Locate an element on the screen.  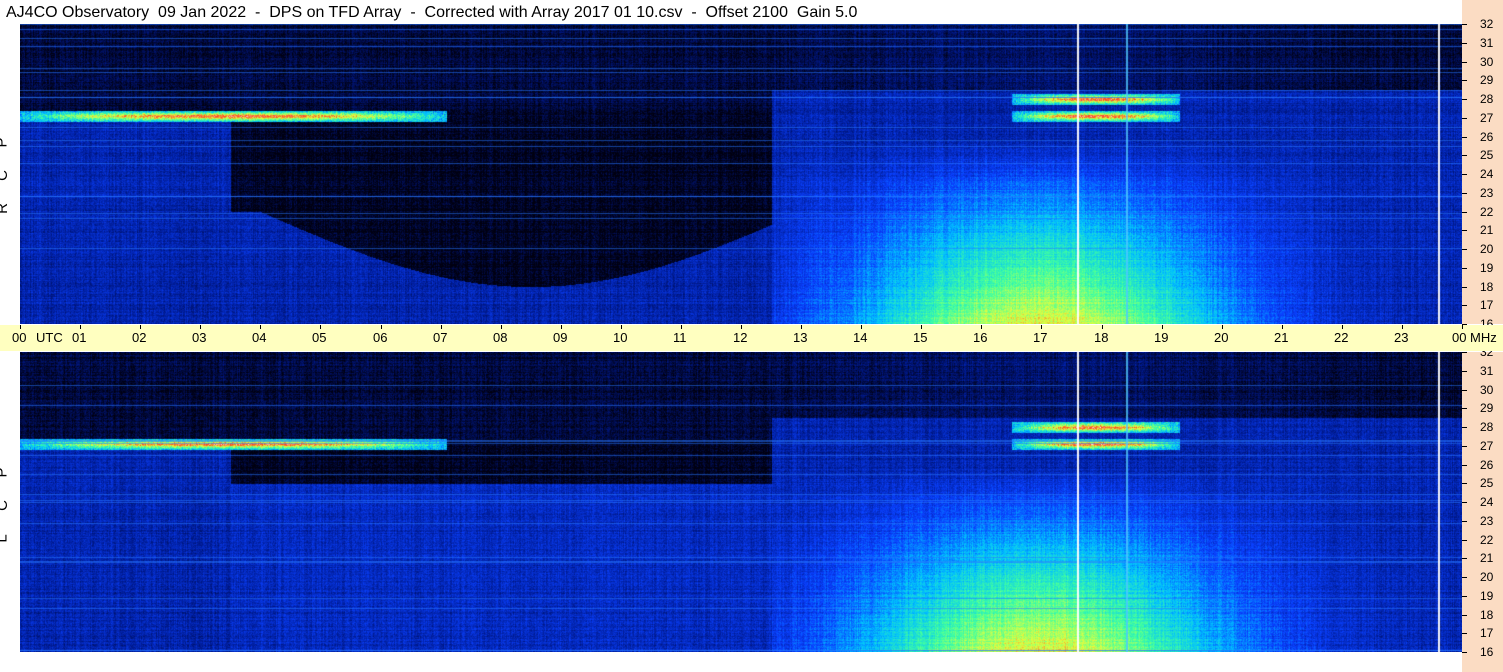
rcp-freq-label: 22 is located at coordinates (1487, 212).